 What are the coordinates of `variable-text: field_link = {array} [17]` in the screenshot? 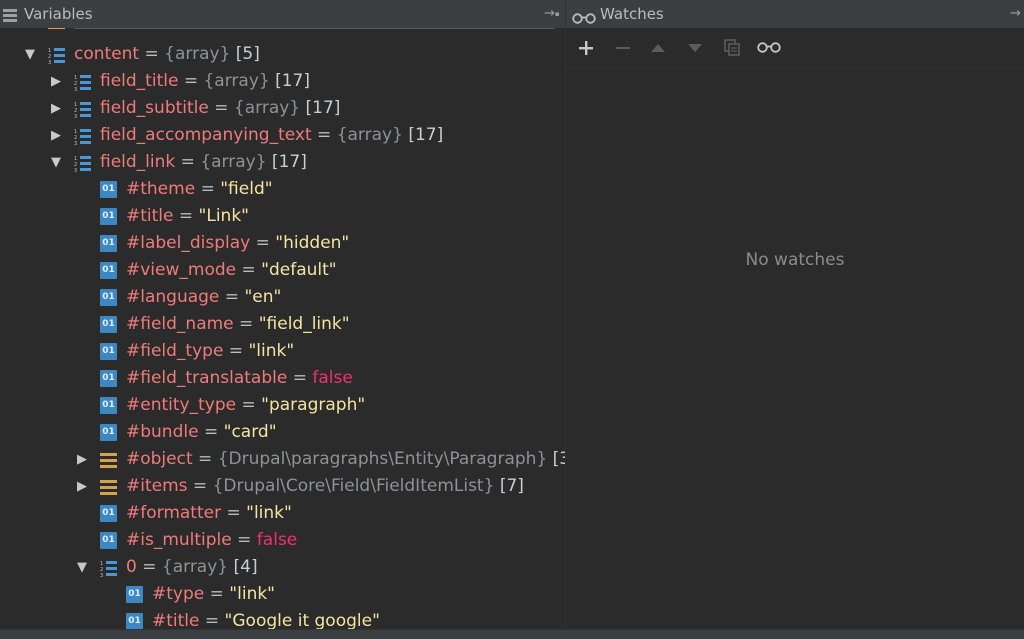 It's located at (203, 162).